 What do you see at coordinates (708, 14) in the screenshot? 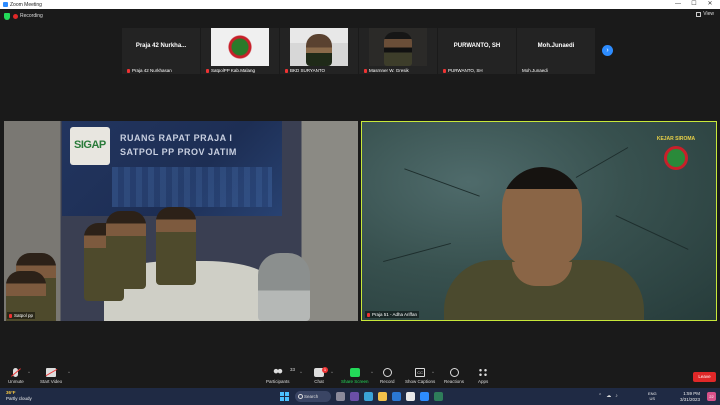
I see `view-label: View` at bounding box center [708, 14].